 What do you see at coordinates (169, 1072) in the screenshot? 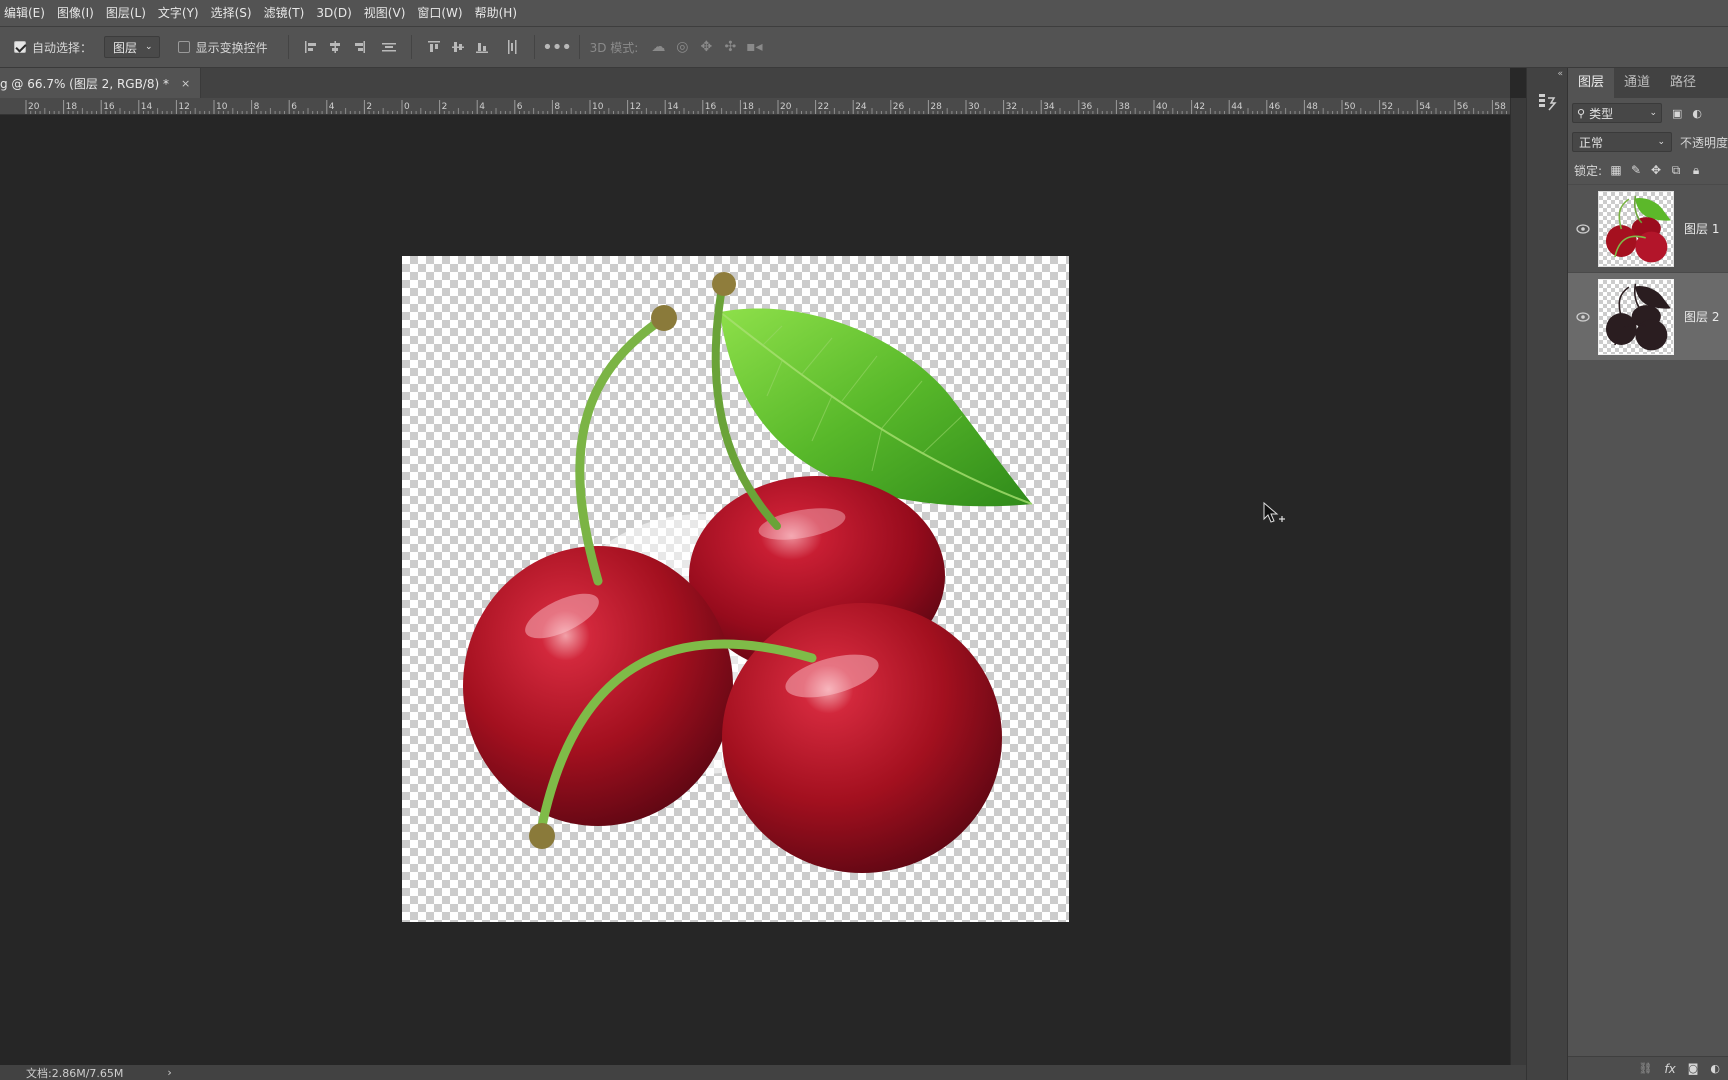
I see `status-menu-arrow-icon: ›` at bounding box center [169, 1072].